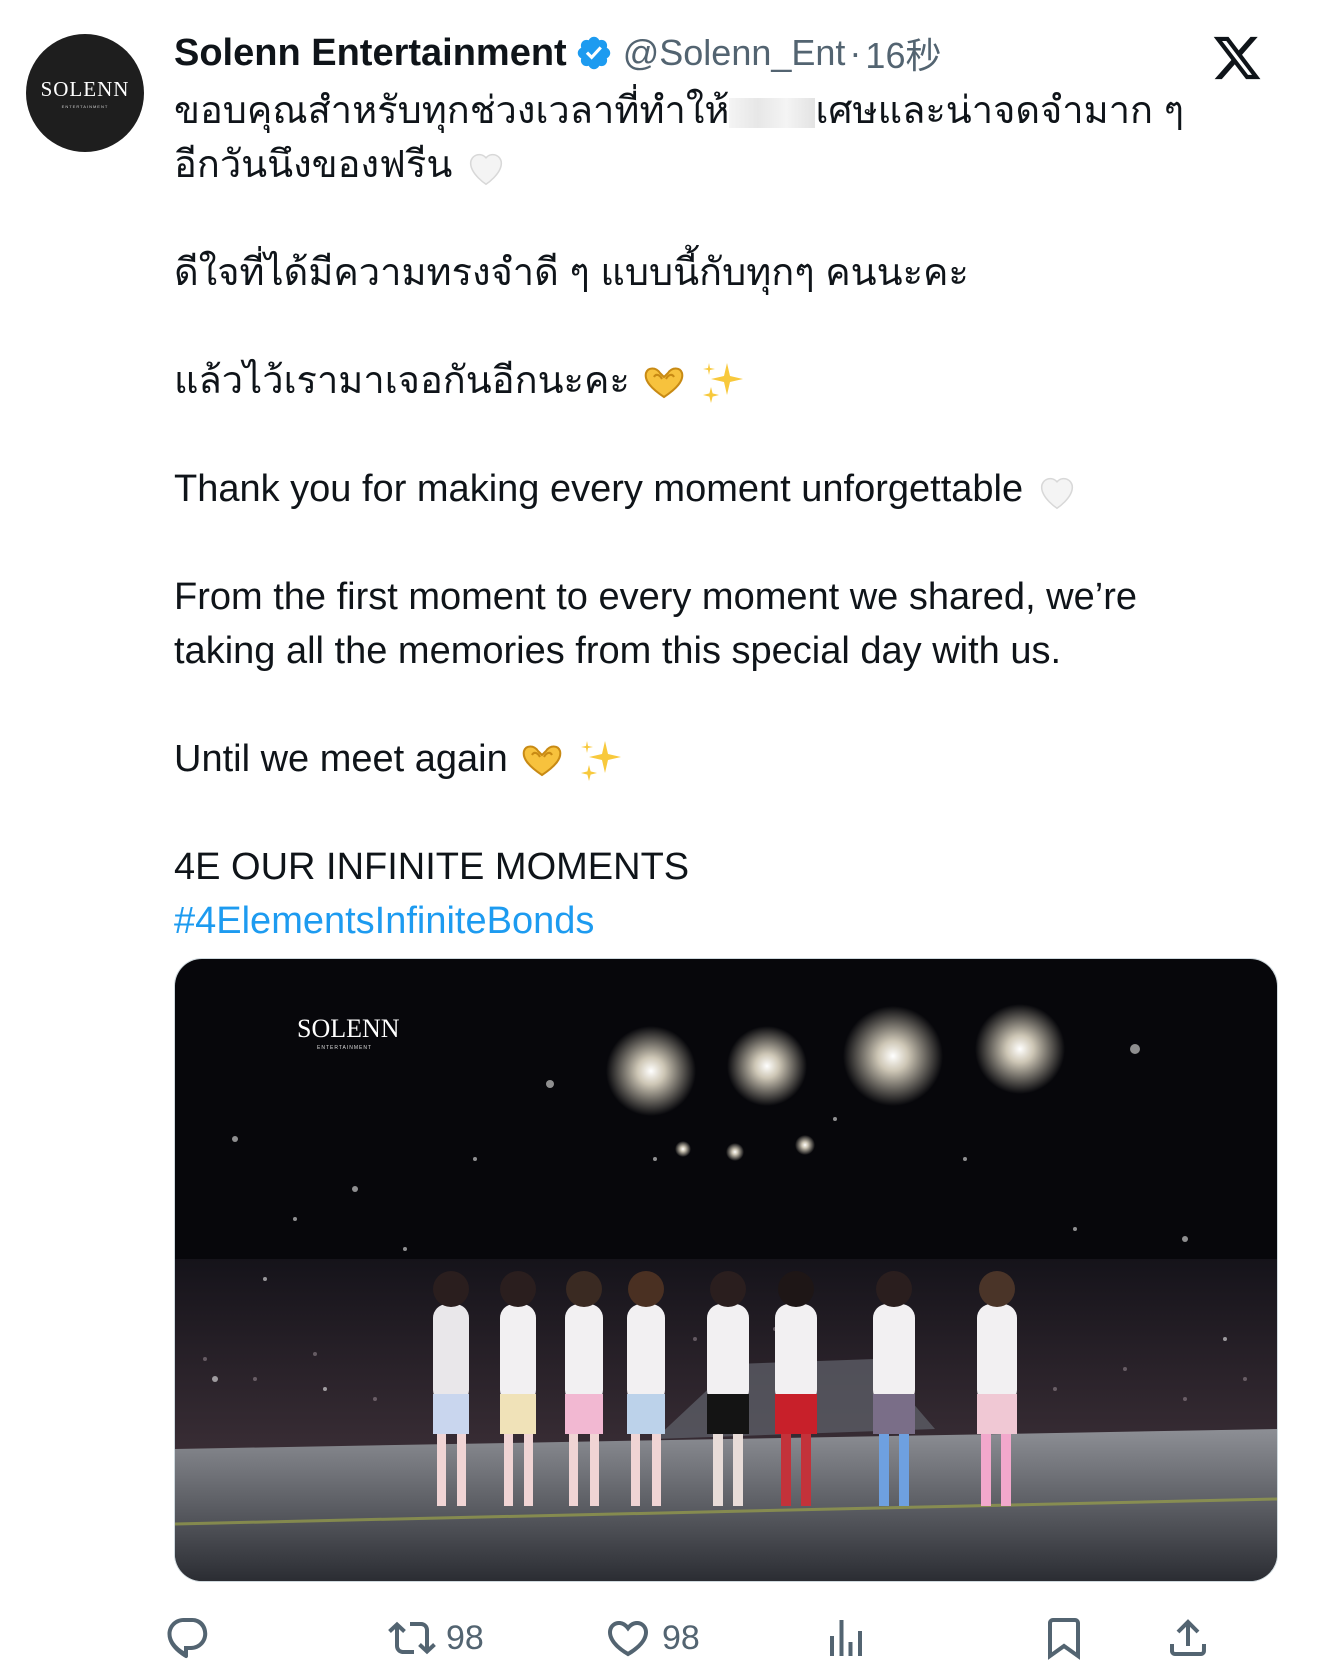  Describe the element at coordinates (313, 165) in the screenshot. I see `text-segment: อีกวันนึงของฟรีน` at that location.